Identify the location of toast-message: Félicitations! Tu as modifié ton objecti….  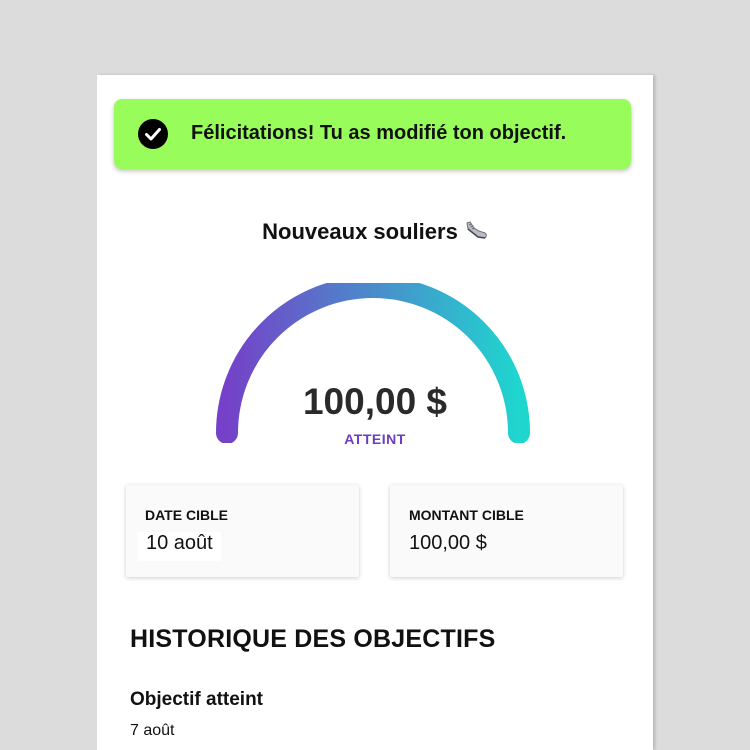
(379, 133).